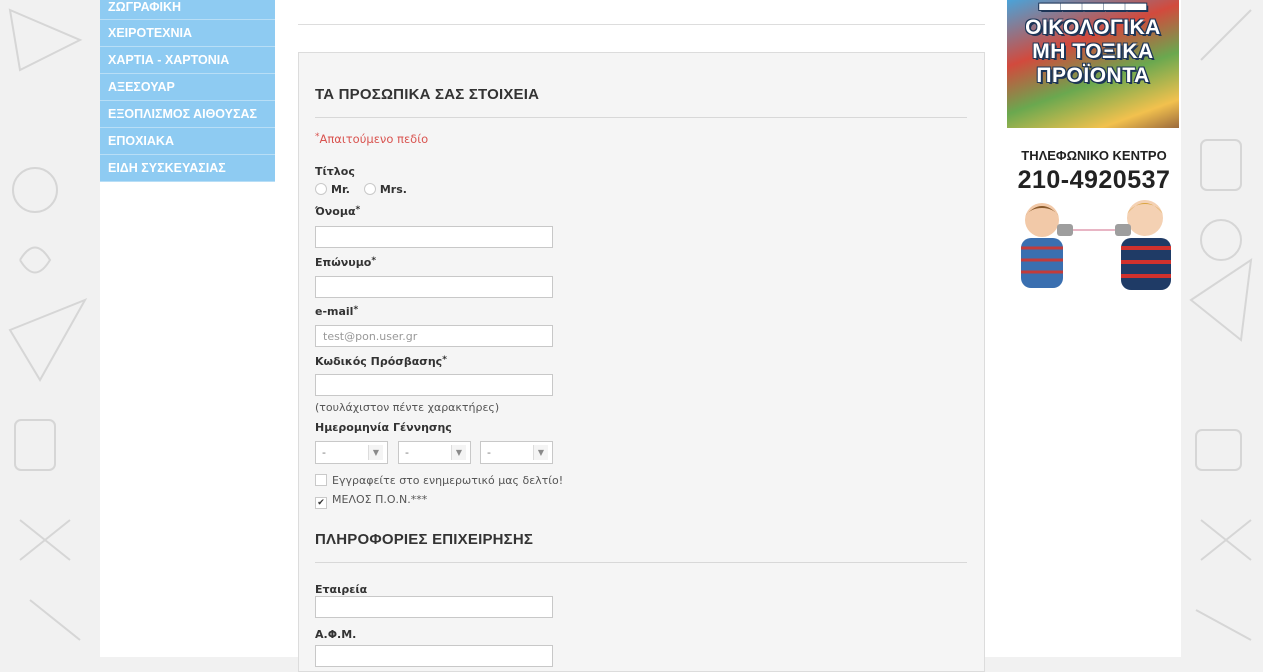 This screenshot has width=1263, height=672. Describe the element at coordinates (187, 60) in the screenshot. I see `sidebar-item-paper-cardboard: ΧΑΡΤΙΑ - ΧΑΡΤΟΝΙΑ` at that location.